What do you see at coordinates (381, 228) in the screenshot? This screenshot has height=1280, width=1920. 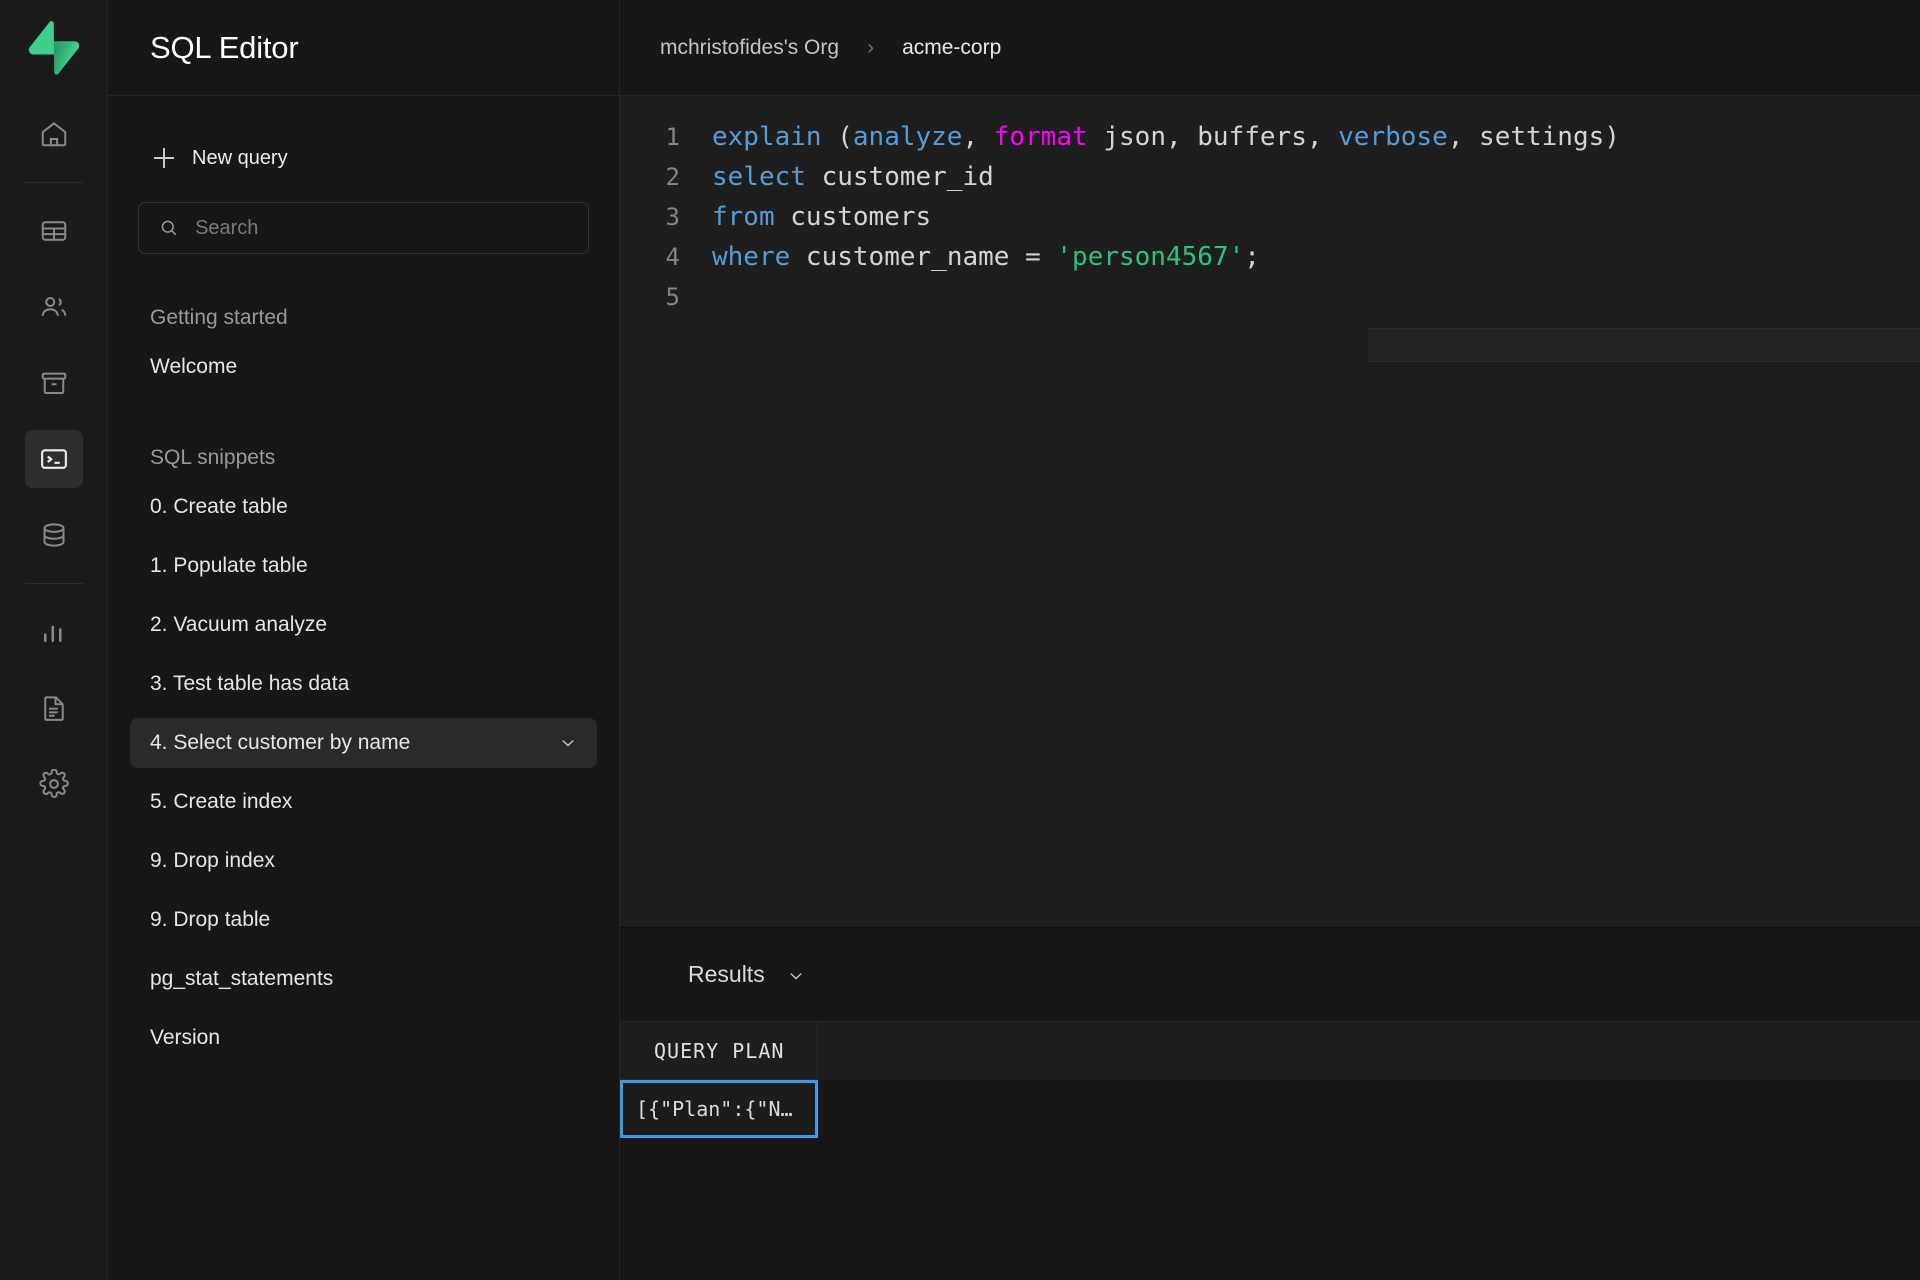 I see `search-input` at bounding box center [381, 228].